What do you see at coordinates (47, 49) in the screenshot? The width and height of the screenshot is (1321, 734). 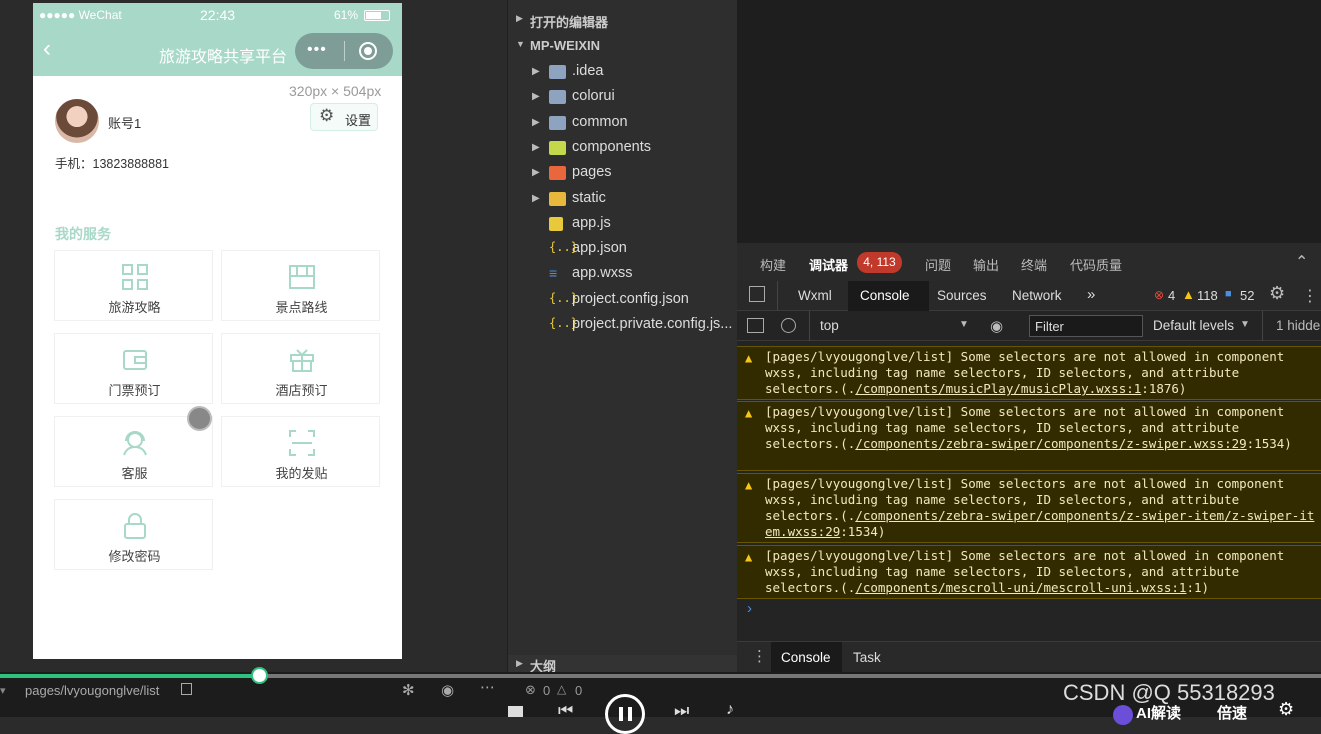 I see `back-icon: ‹` at bounding box center [47, 49].